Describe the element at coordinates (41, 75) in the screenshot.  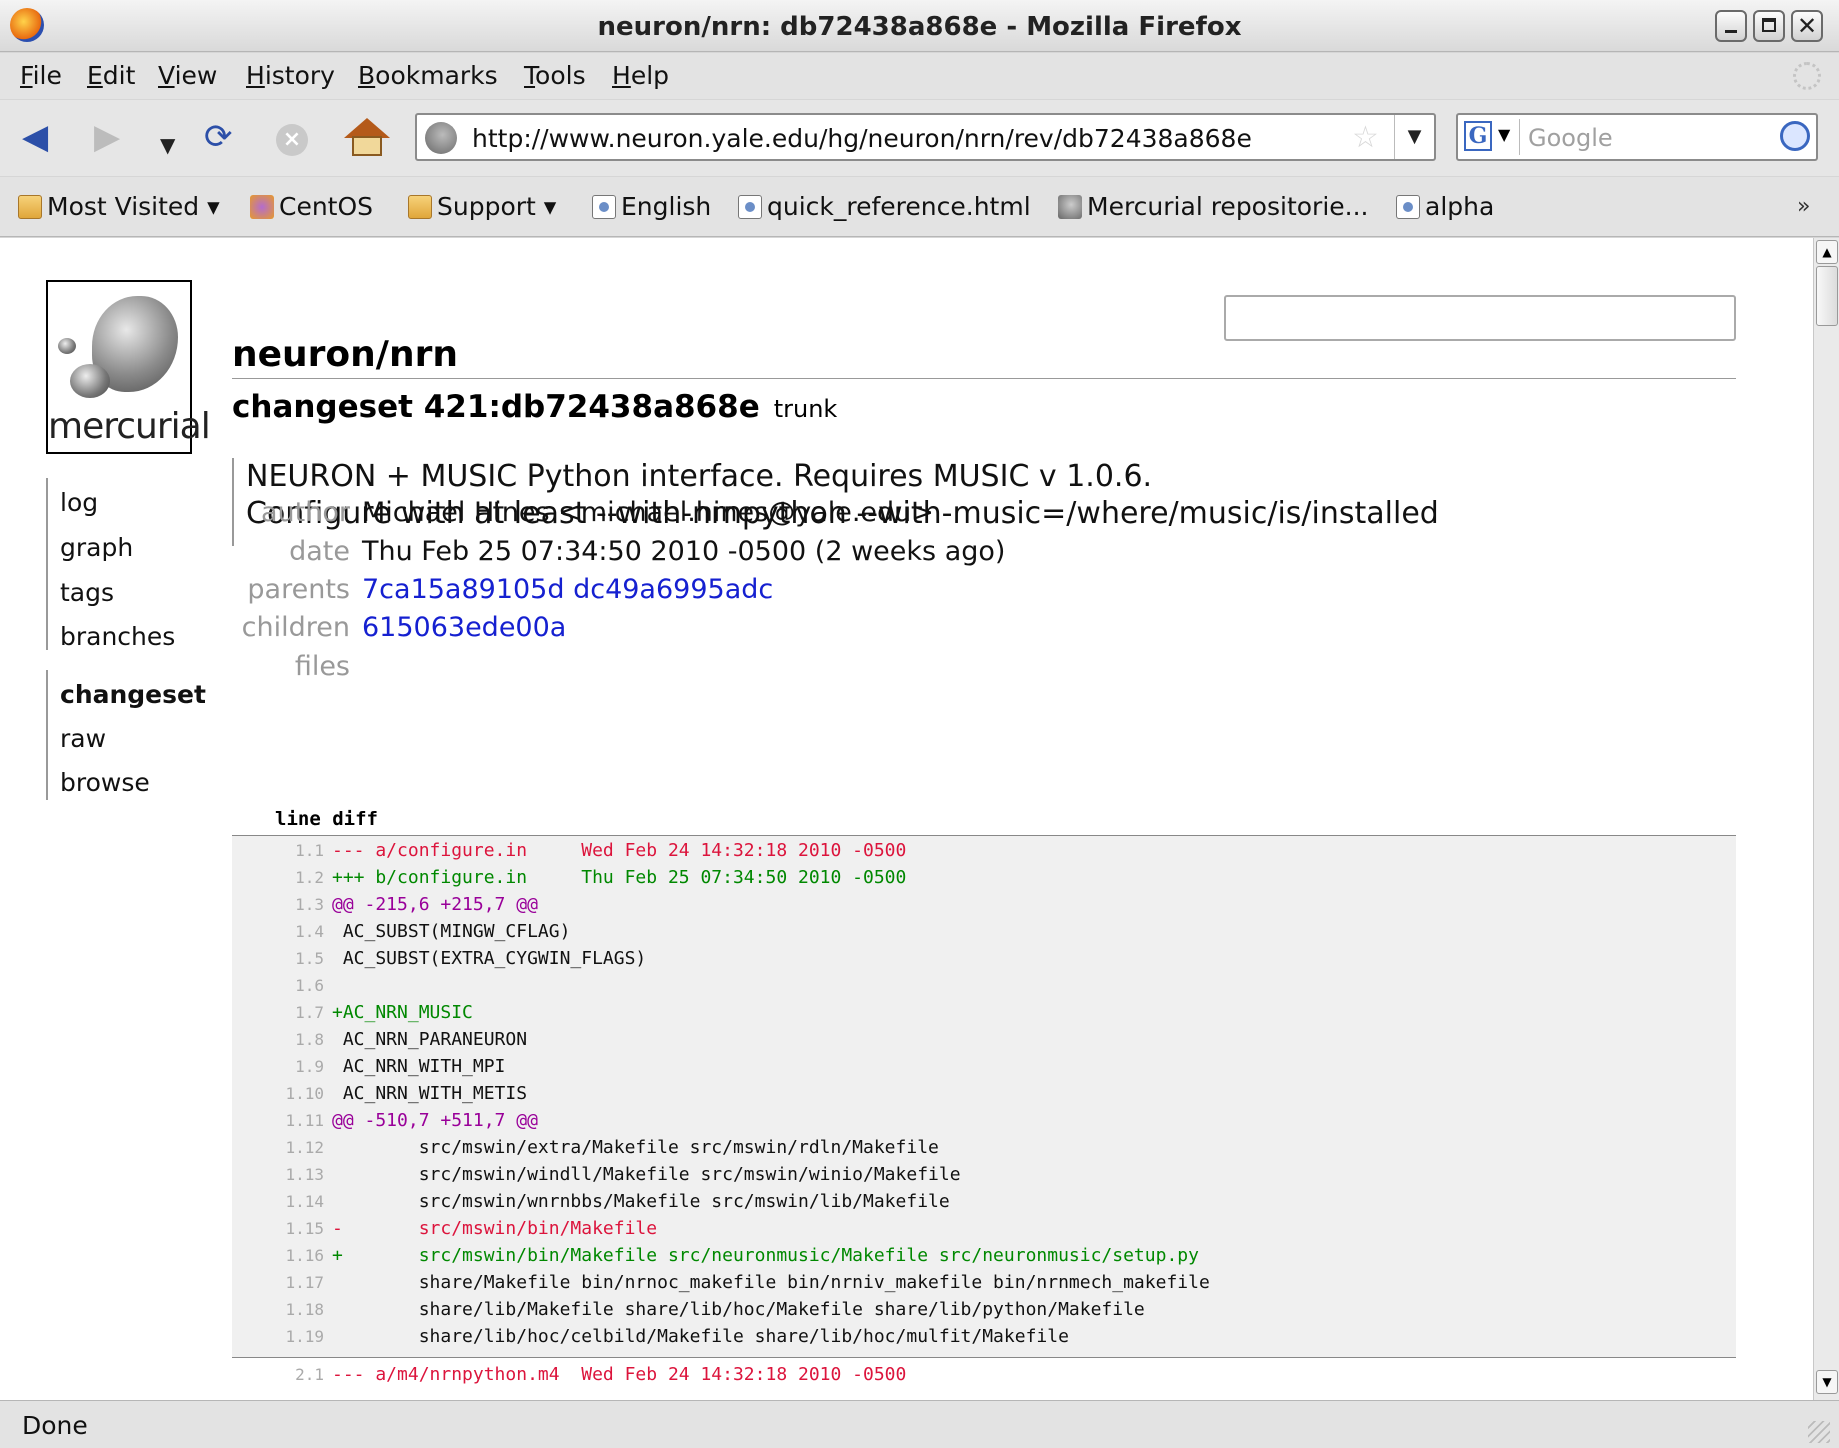
I see `menu-file: File` at that location.